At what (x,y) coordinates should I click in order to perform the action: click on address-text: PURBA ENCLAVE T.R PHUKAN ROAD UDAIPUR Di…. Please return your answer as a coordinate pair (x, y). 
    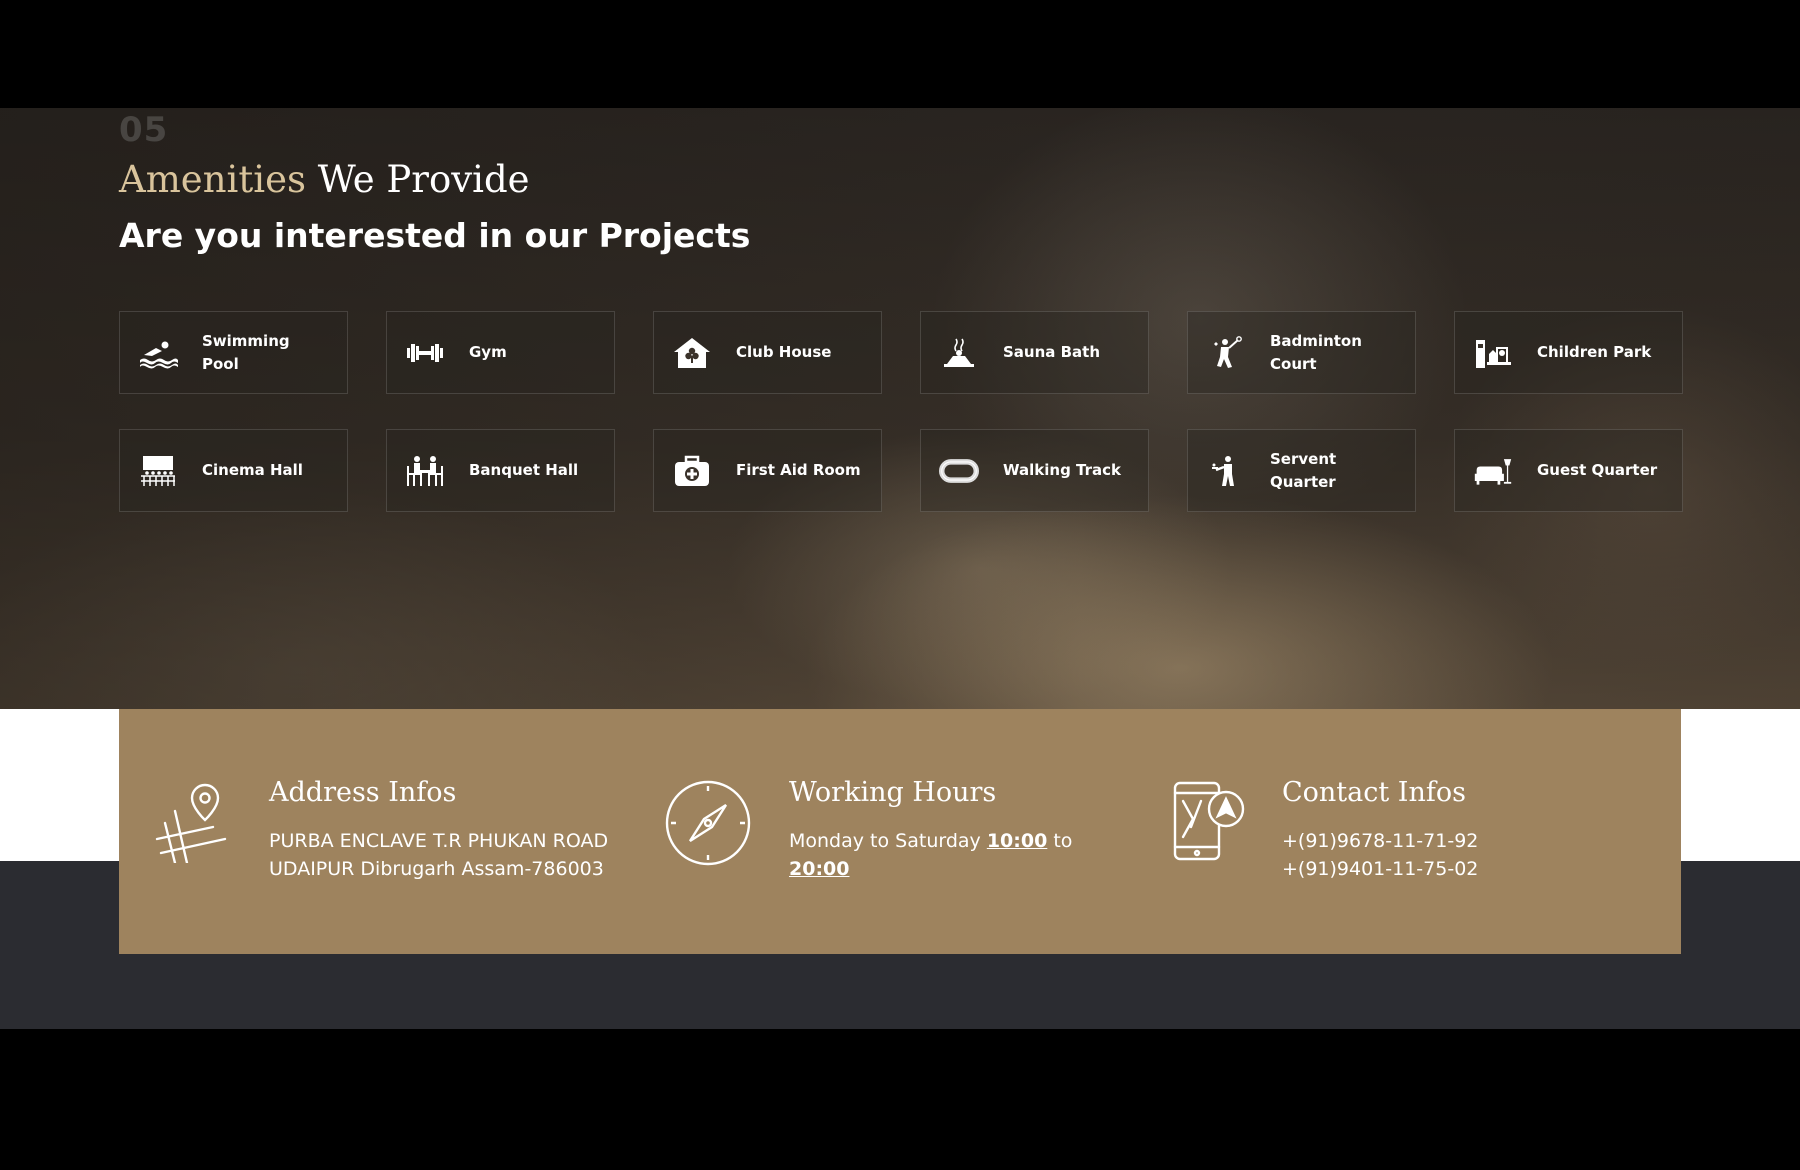
    Looking at the image, I should click on (438, 855).